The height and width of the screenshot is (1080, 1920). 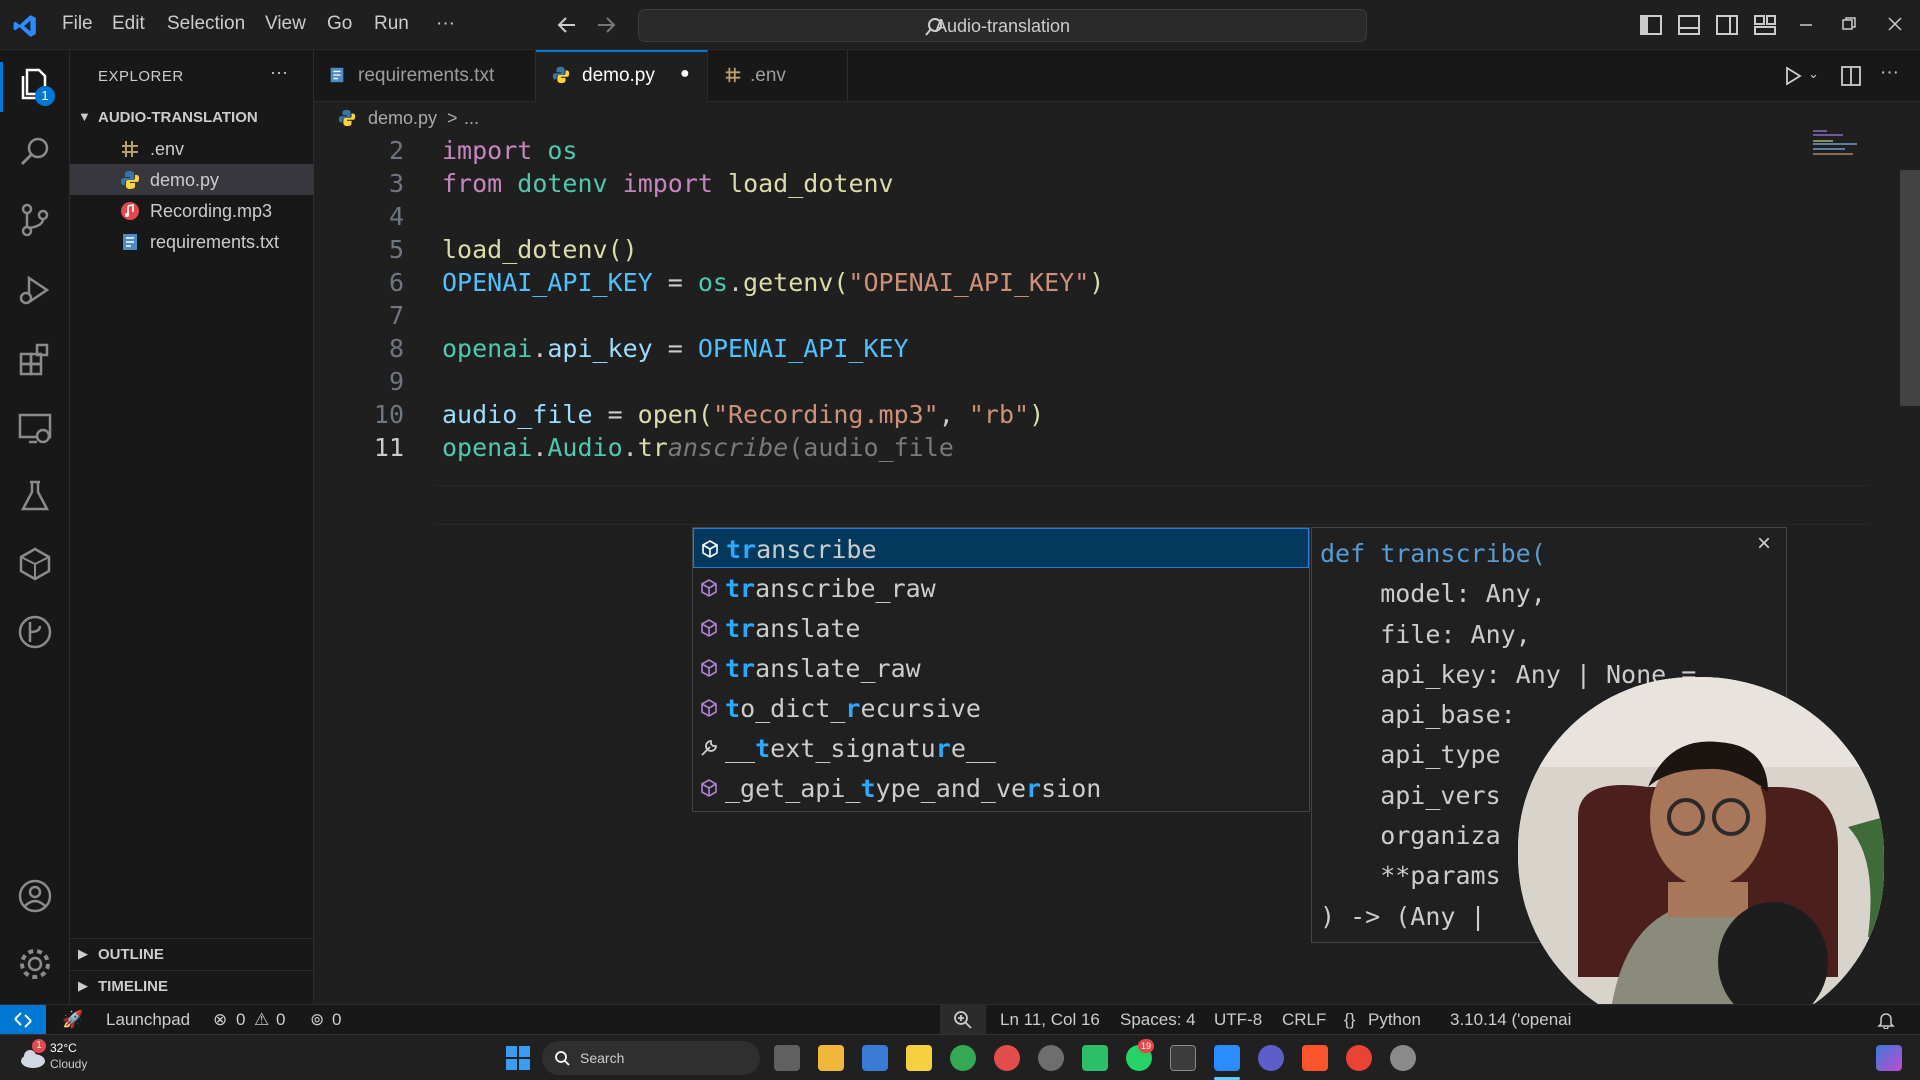 What do you see at coordinates (1158, 1020) in the screenshot?
I see `indentation: Spaces: 4` at bounding box center [1158, 1020].